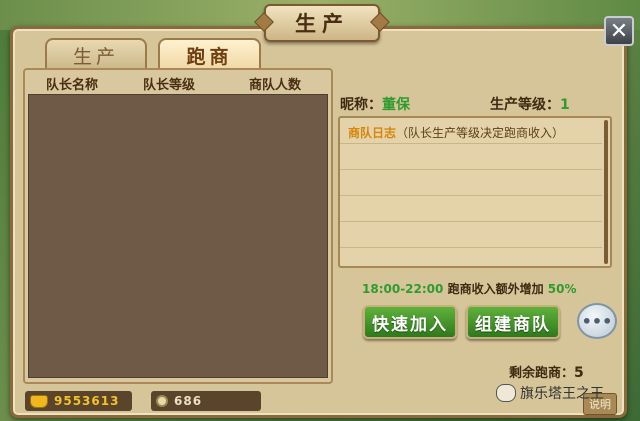 This screenshot has height=421, width=640. Describe the element at coordinates (396, 105) in the screenshot. I see `nickname-value: 董保` at that location.